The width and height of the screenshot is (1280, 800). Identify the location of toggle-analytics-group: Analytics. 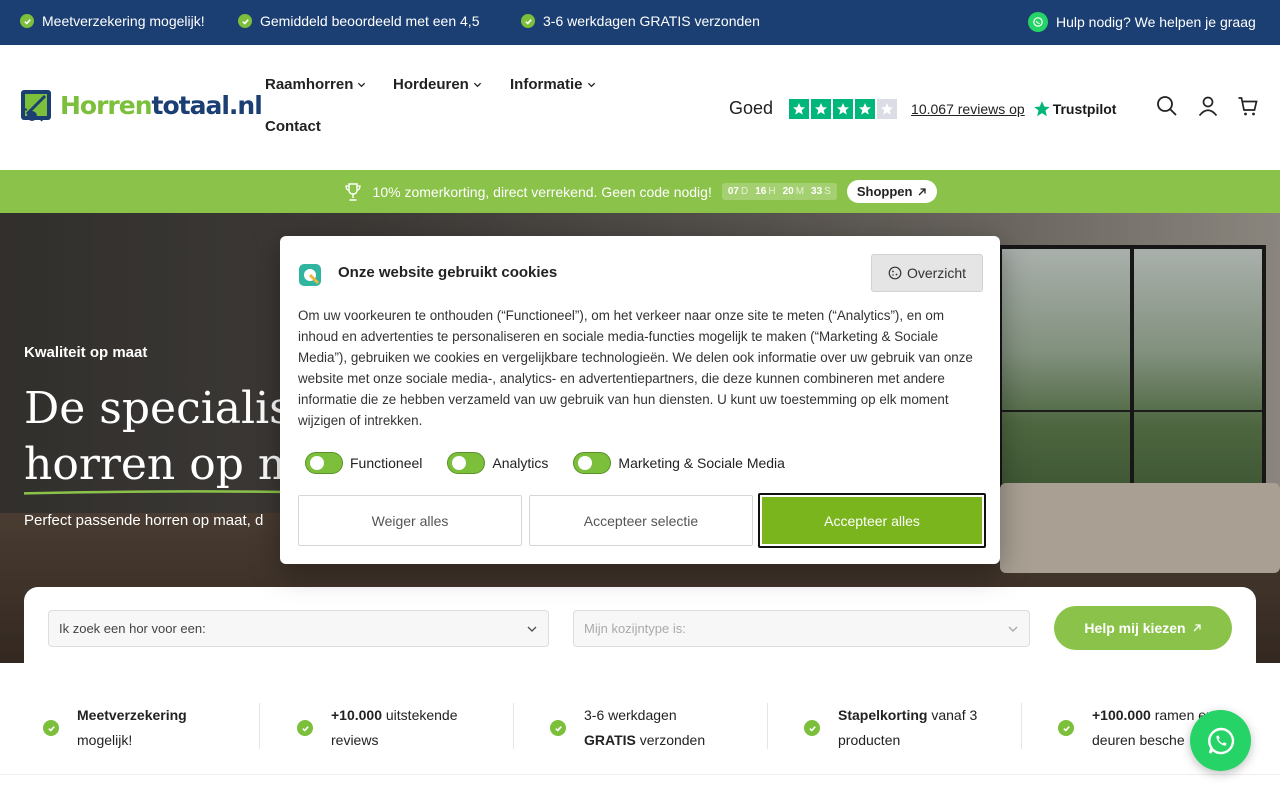
(497, 463).